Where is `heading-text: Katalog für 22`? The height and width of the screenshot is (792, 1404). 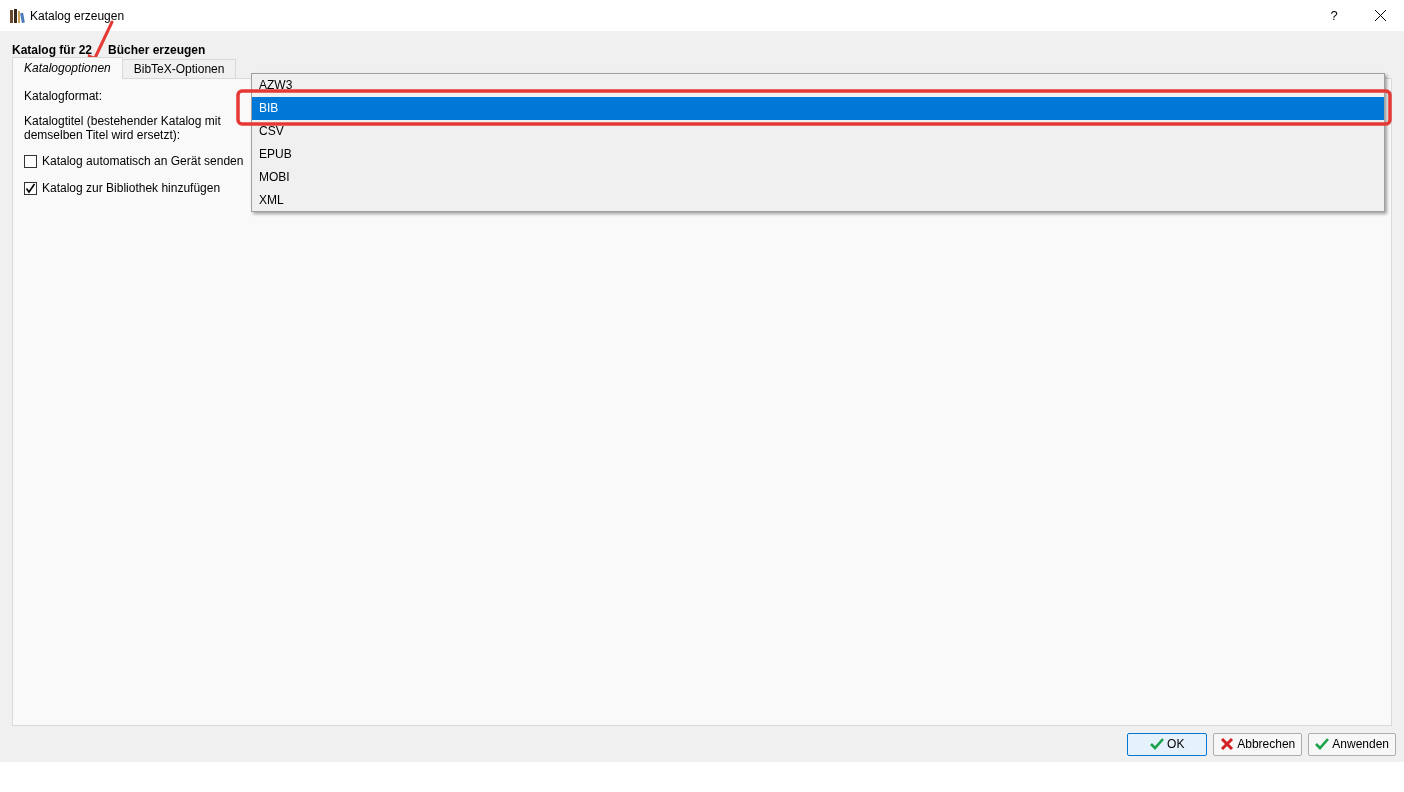 heading-text: Katalog für 22 is located at coordinates (52, 50).